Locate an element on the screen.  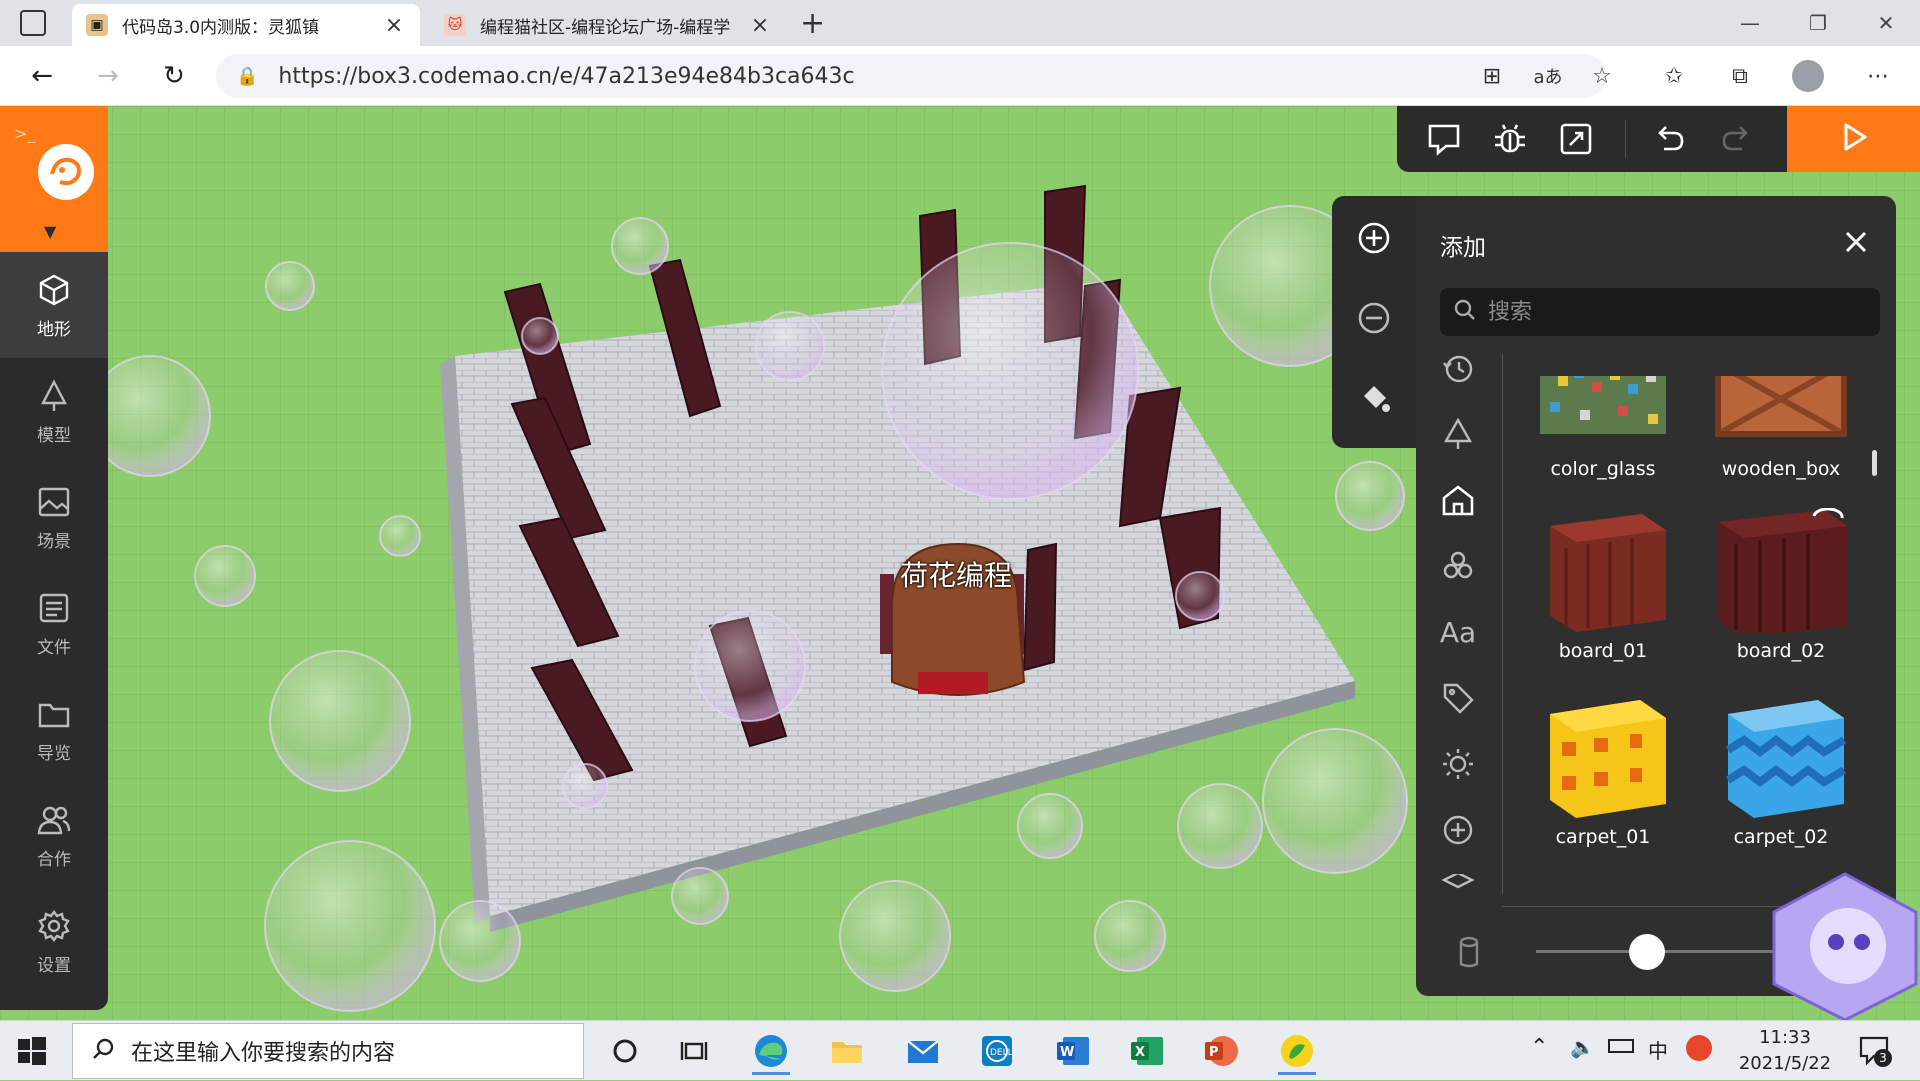
comment-icon is located at coordinates (1444, 139).